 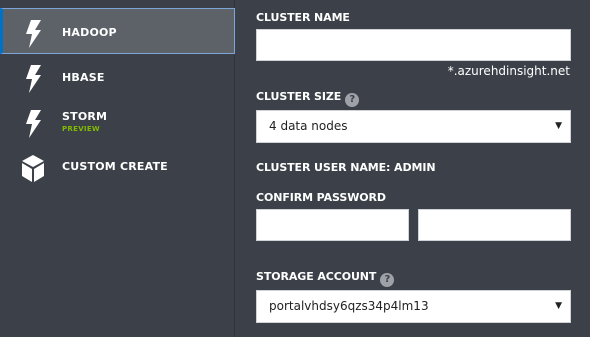 I want to click on sidebar-item-hbase: HBASE, so click(x=117, y=78).